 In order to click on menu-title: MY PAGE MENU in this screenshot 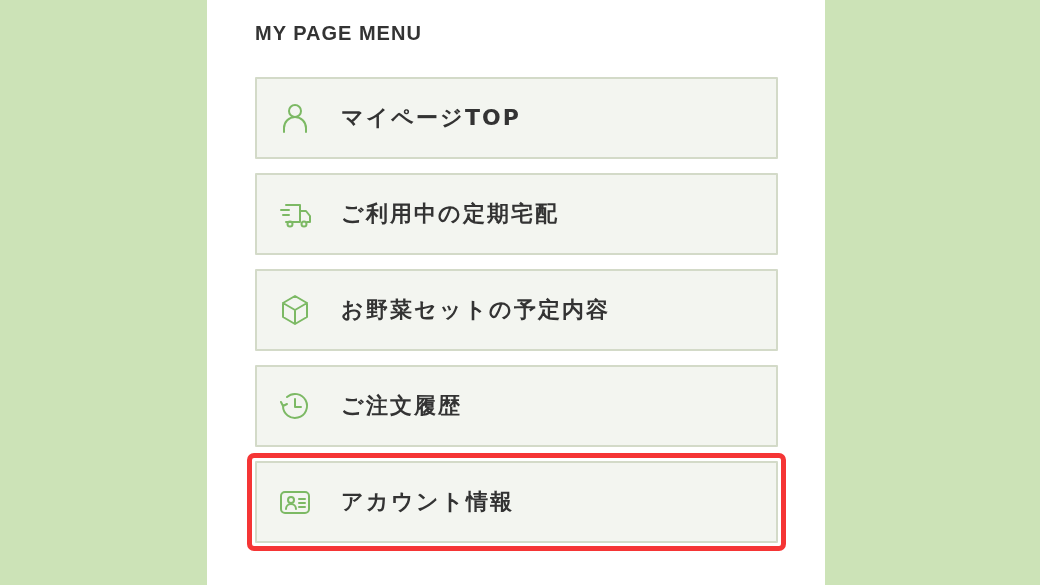, I will do `click(339, 33)`.